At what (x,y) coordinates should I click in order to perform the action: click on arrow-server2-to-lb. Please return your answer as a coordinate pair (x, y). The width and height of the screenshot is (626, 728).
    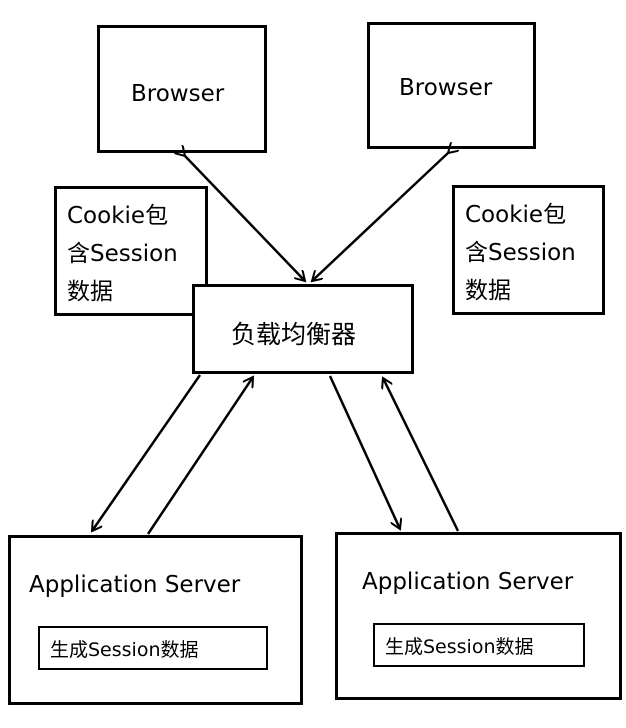
    Looking at the image, I should click on (421, 455).